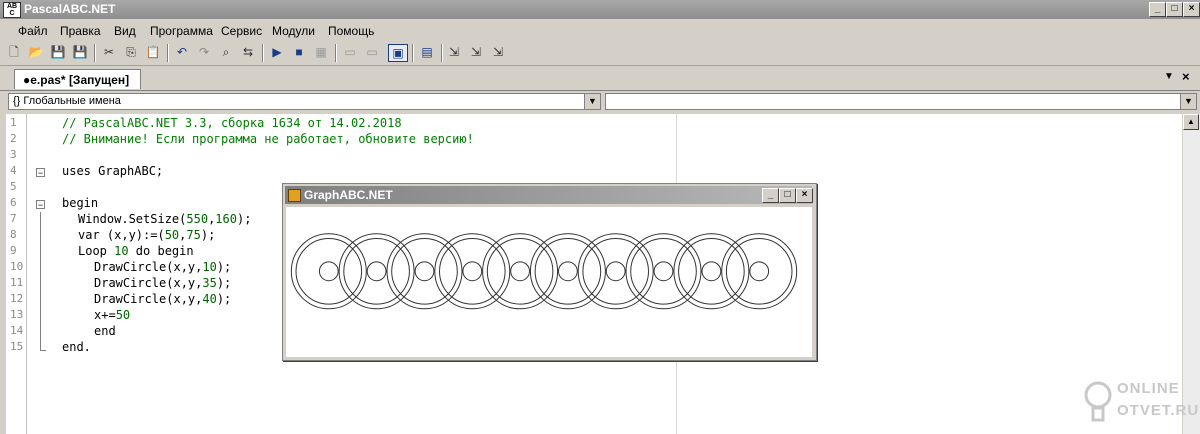 This screenshot has height=434, width=1200. Describe the element at coordinates (244, 219) in the screenshot. I see `code-token: );` at that location.